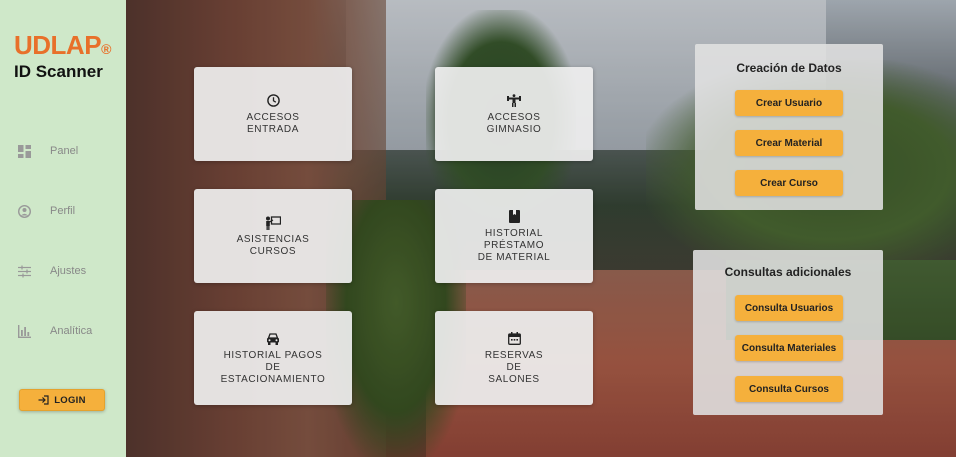  Describe the element at coordinates (58, 71) in the screenshot. I see `app-title: ID Scanner` at that location.